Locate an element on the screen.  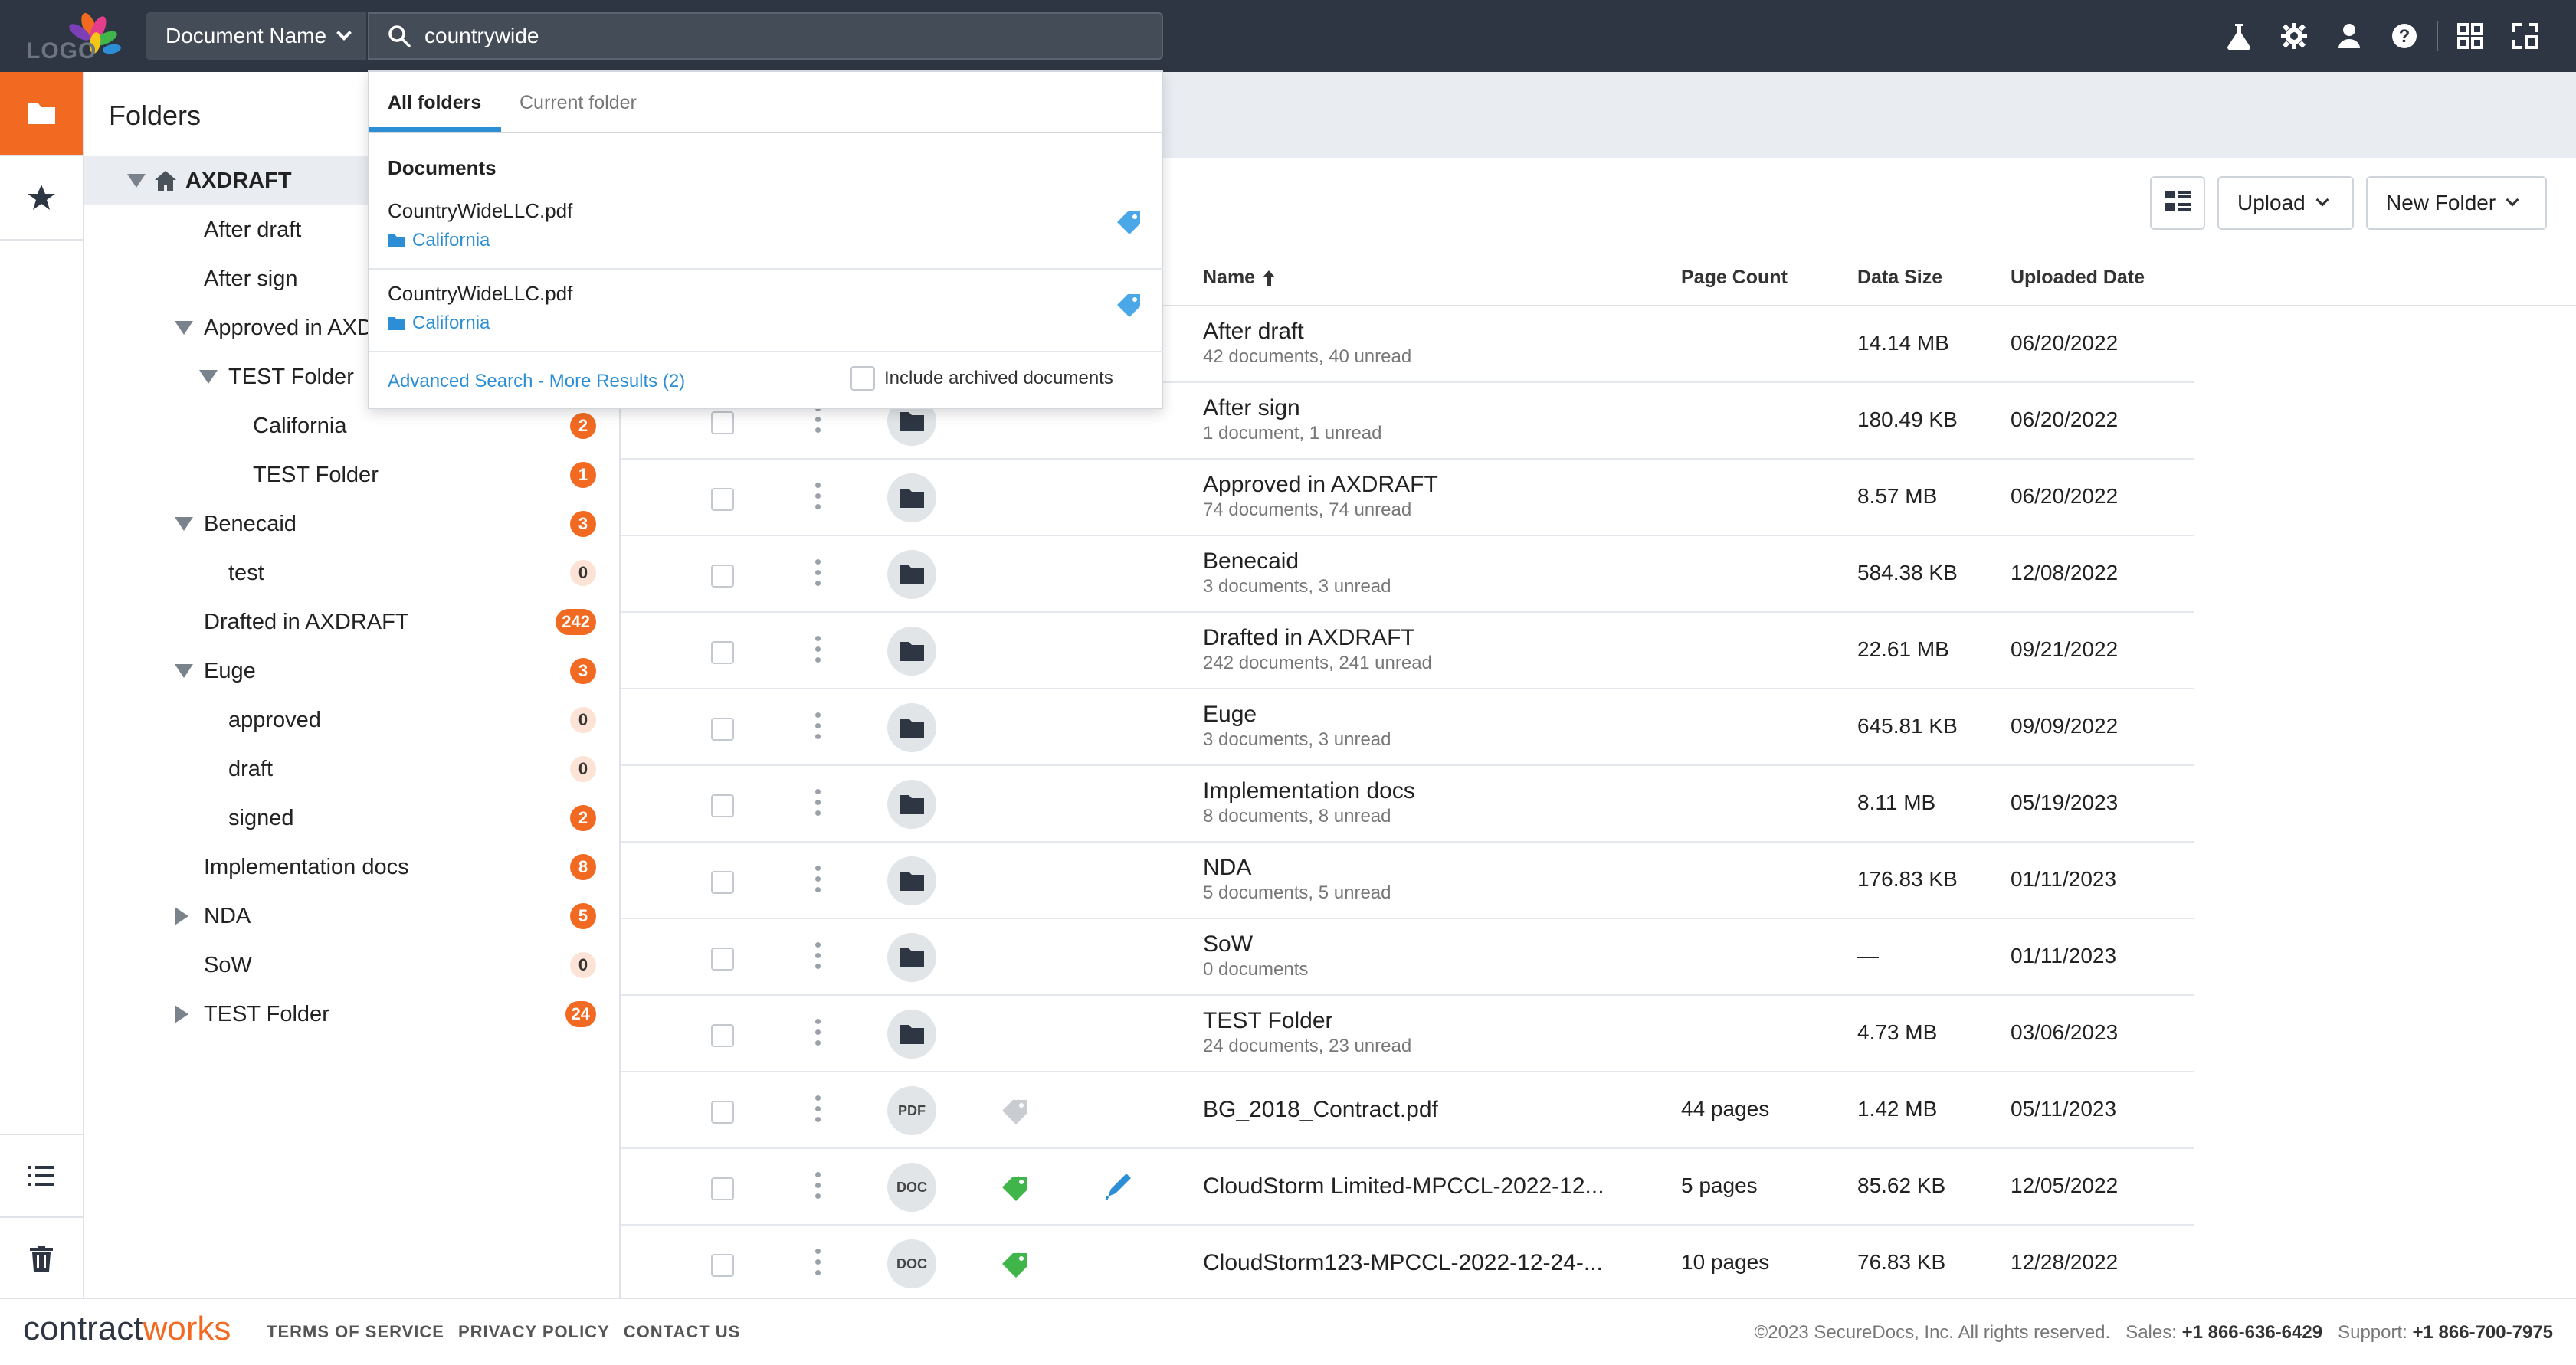
search-result-item: CountryWideLLC.pdf California is located at coordinates (766, 228).